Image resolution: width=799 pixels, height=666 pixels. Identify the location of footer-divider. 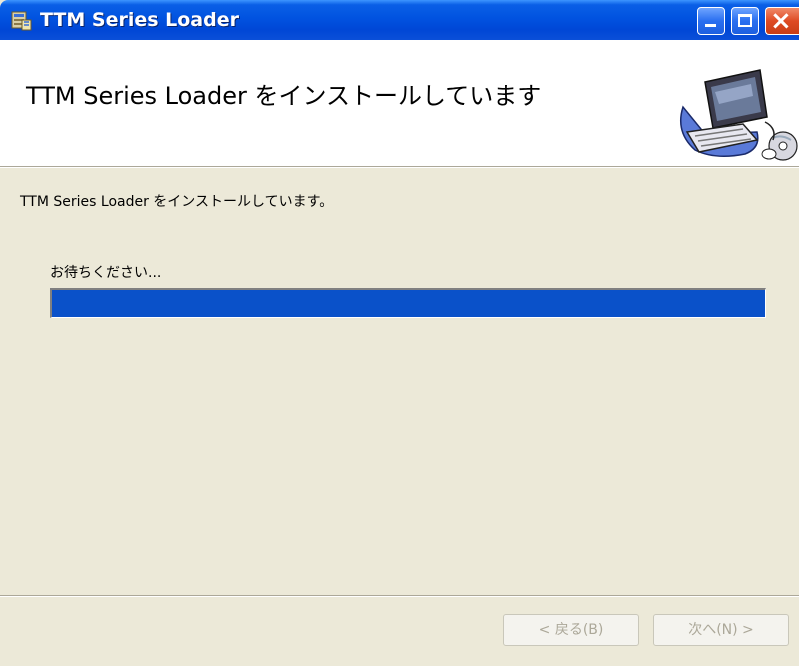
(399, 596).